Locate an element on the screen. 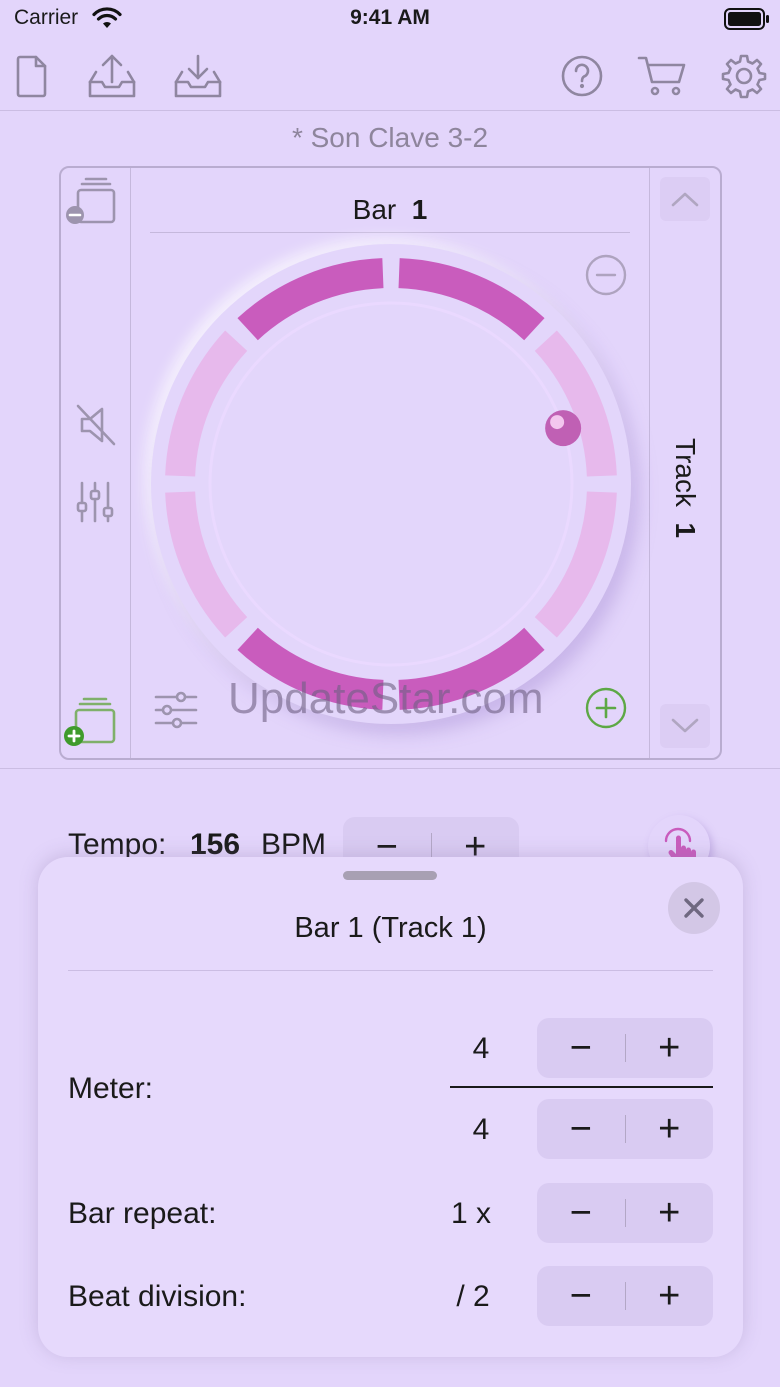 The width and height of the screenshot is (780, 1387). left-column-divider is located at coordinates (130, 463).